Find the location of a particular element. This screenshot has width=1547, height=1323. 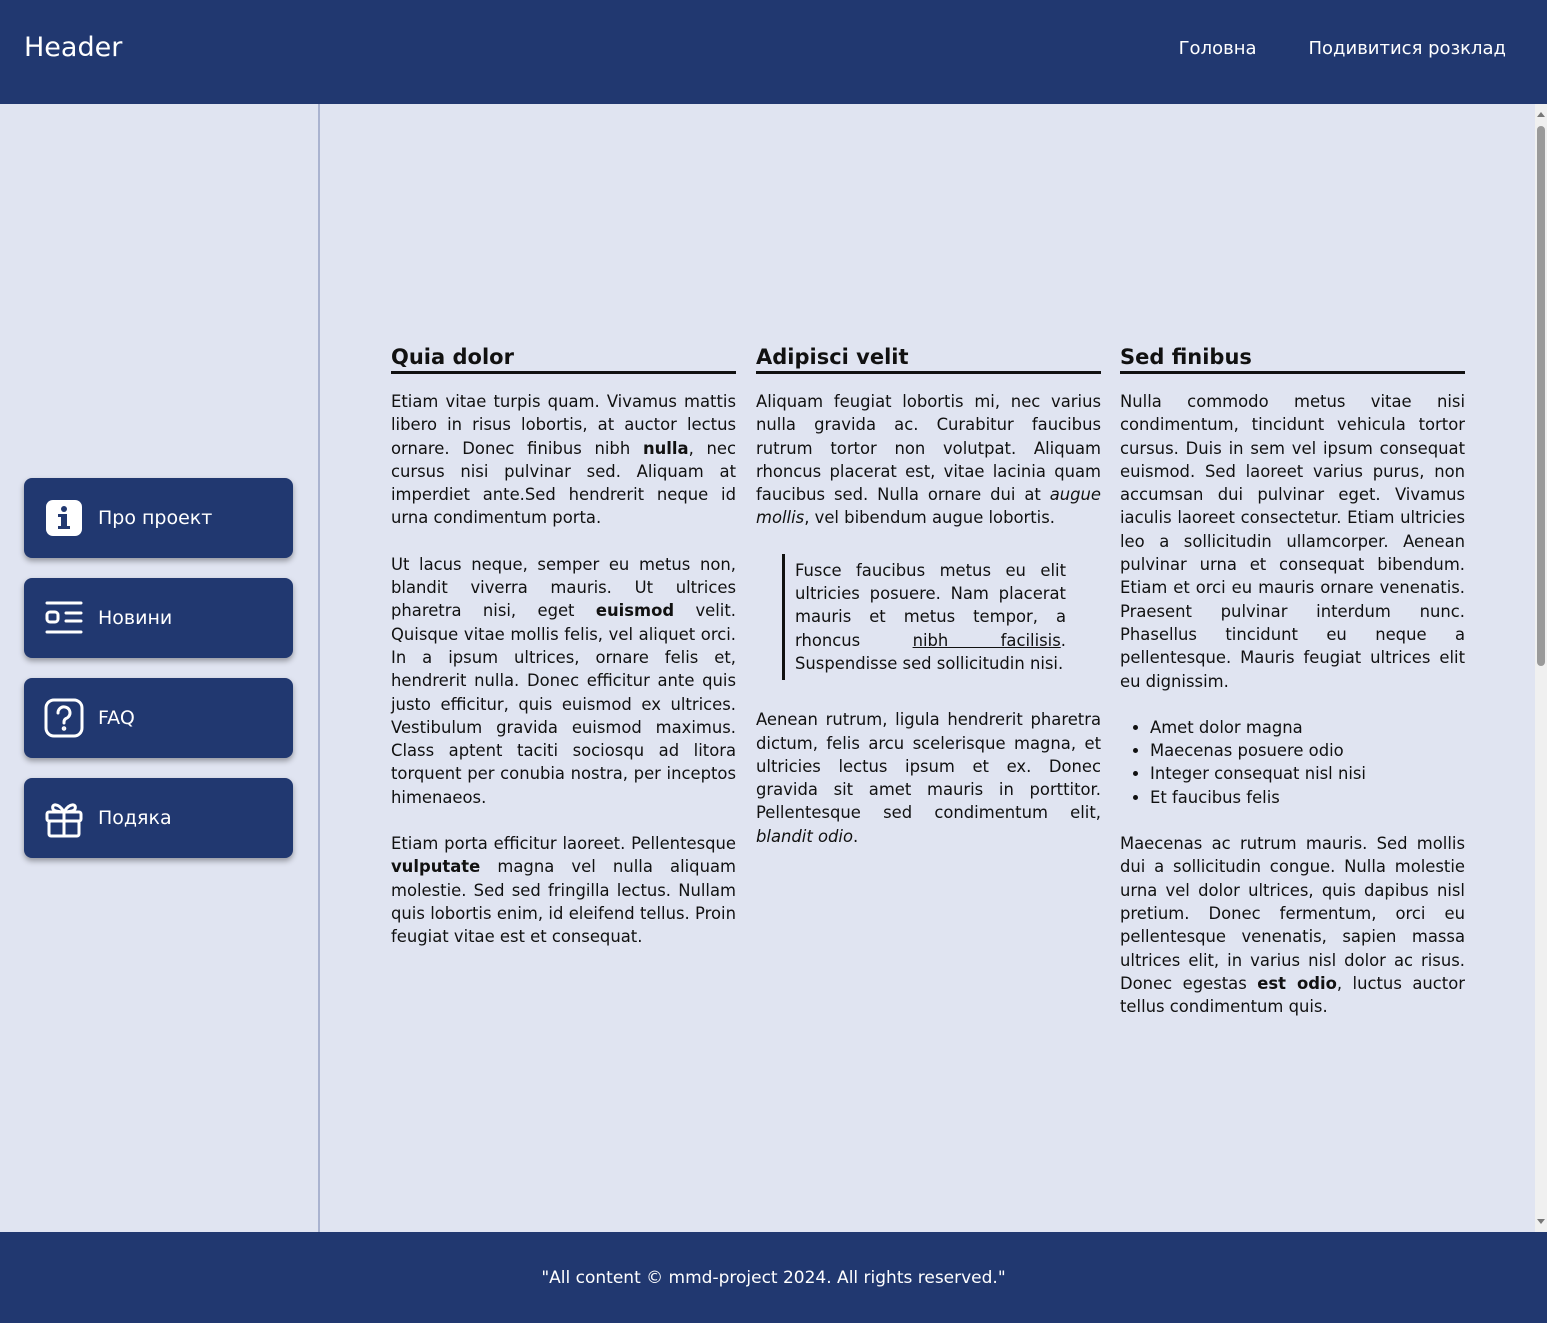

question-icon is located at coordinates (64, 718).